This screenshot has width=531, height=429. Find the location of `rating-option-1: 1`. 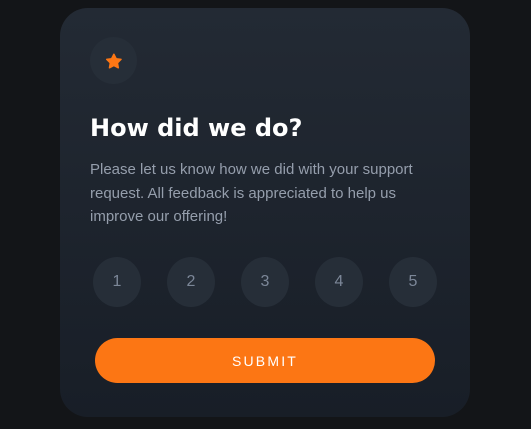

rating-option-1: 1 is located at coordinates (117, 282).